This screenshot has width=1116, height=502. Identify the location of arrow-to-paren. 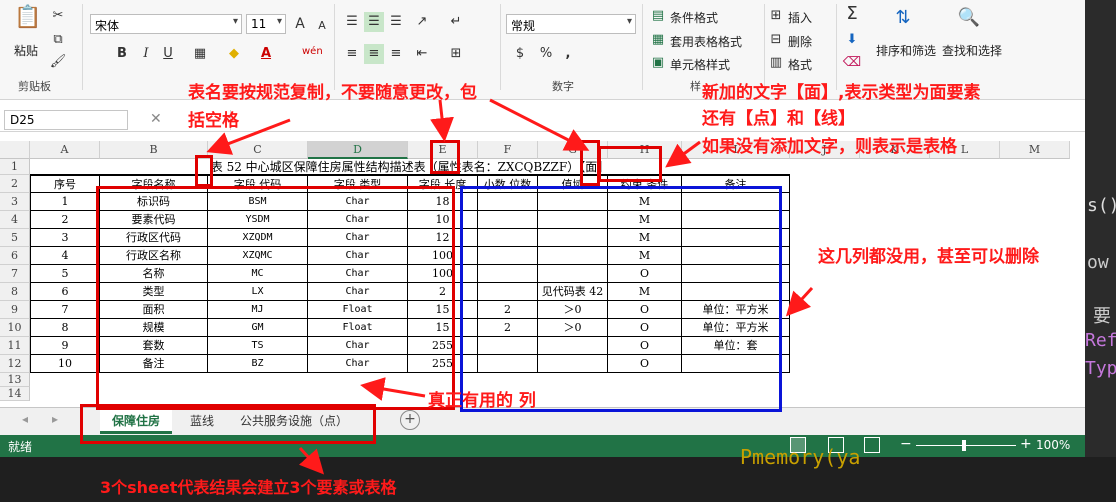
(539, 124).